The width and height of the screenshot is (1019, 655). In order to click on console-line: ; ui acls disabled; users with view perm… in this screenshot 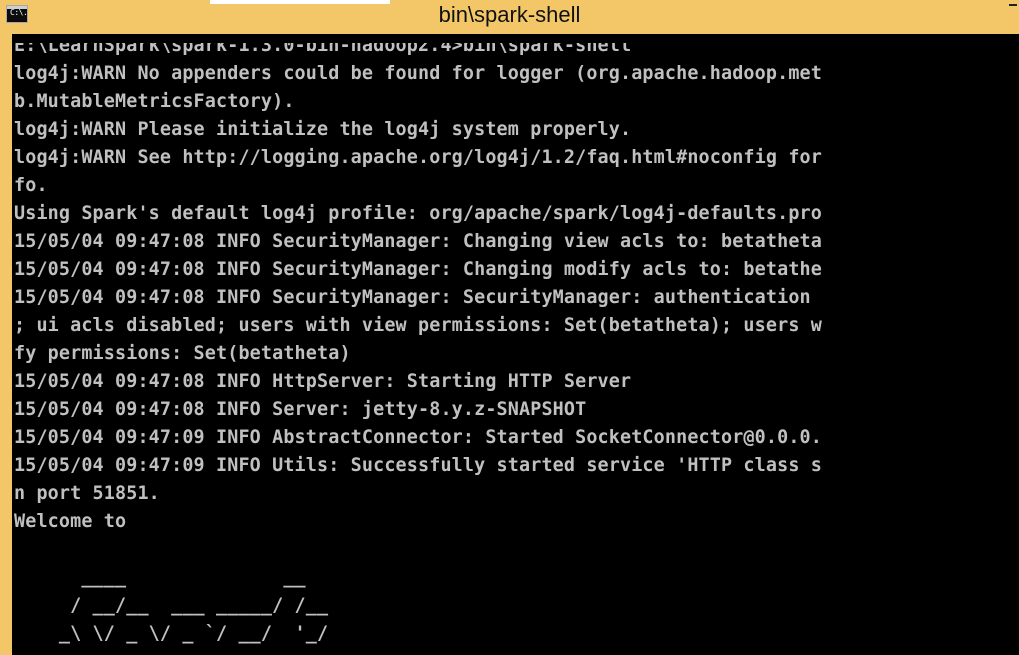, I will do `click(418, 325)`.